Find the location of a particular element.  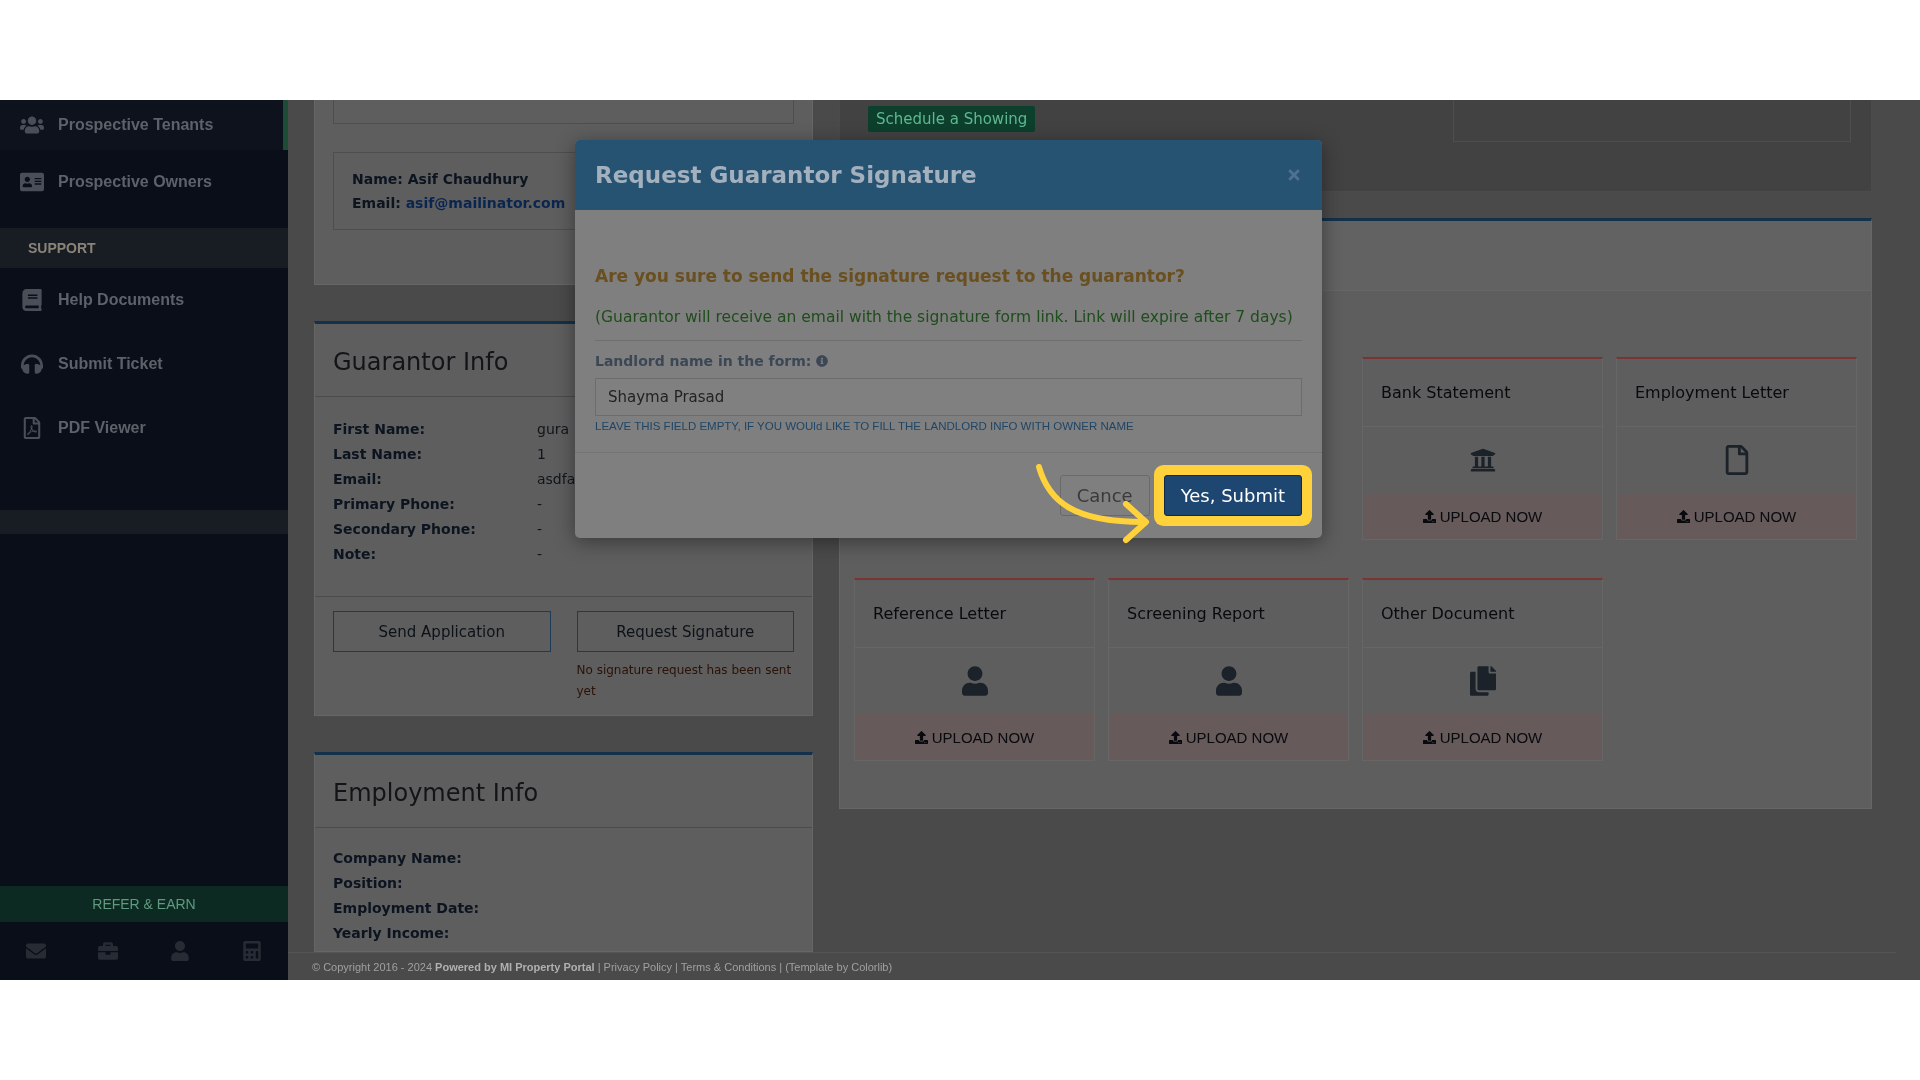

file-icon is located at coordinates (1736, 460).